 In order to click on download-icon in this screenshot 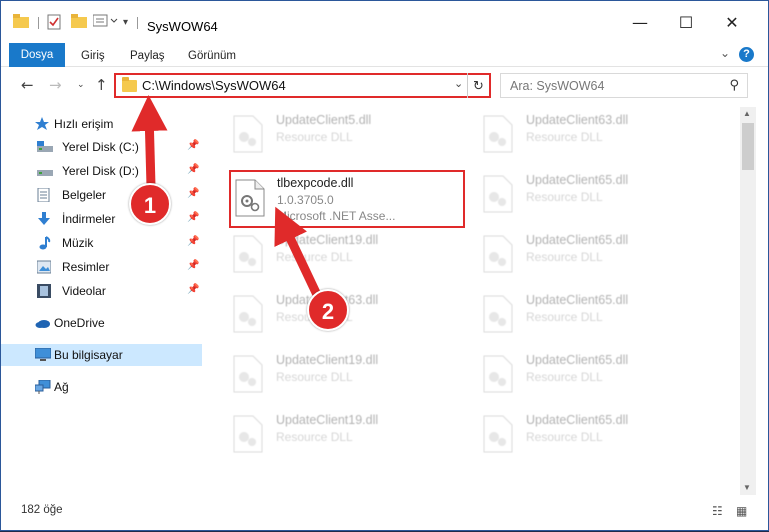, I will do `click(44, 219)`.